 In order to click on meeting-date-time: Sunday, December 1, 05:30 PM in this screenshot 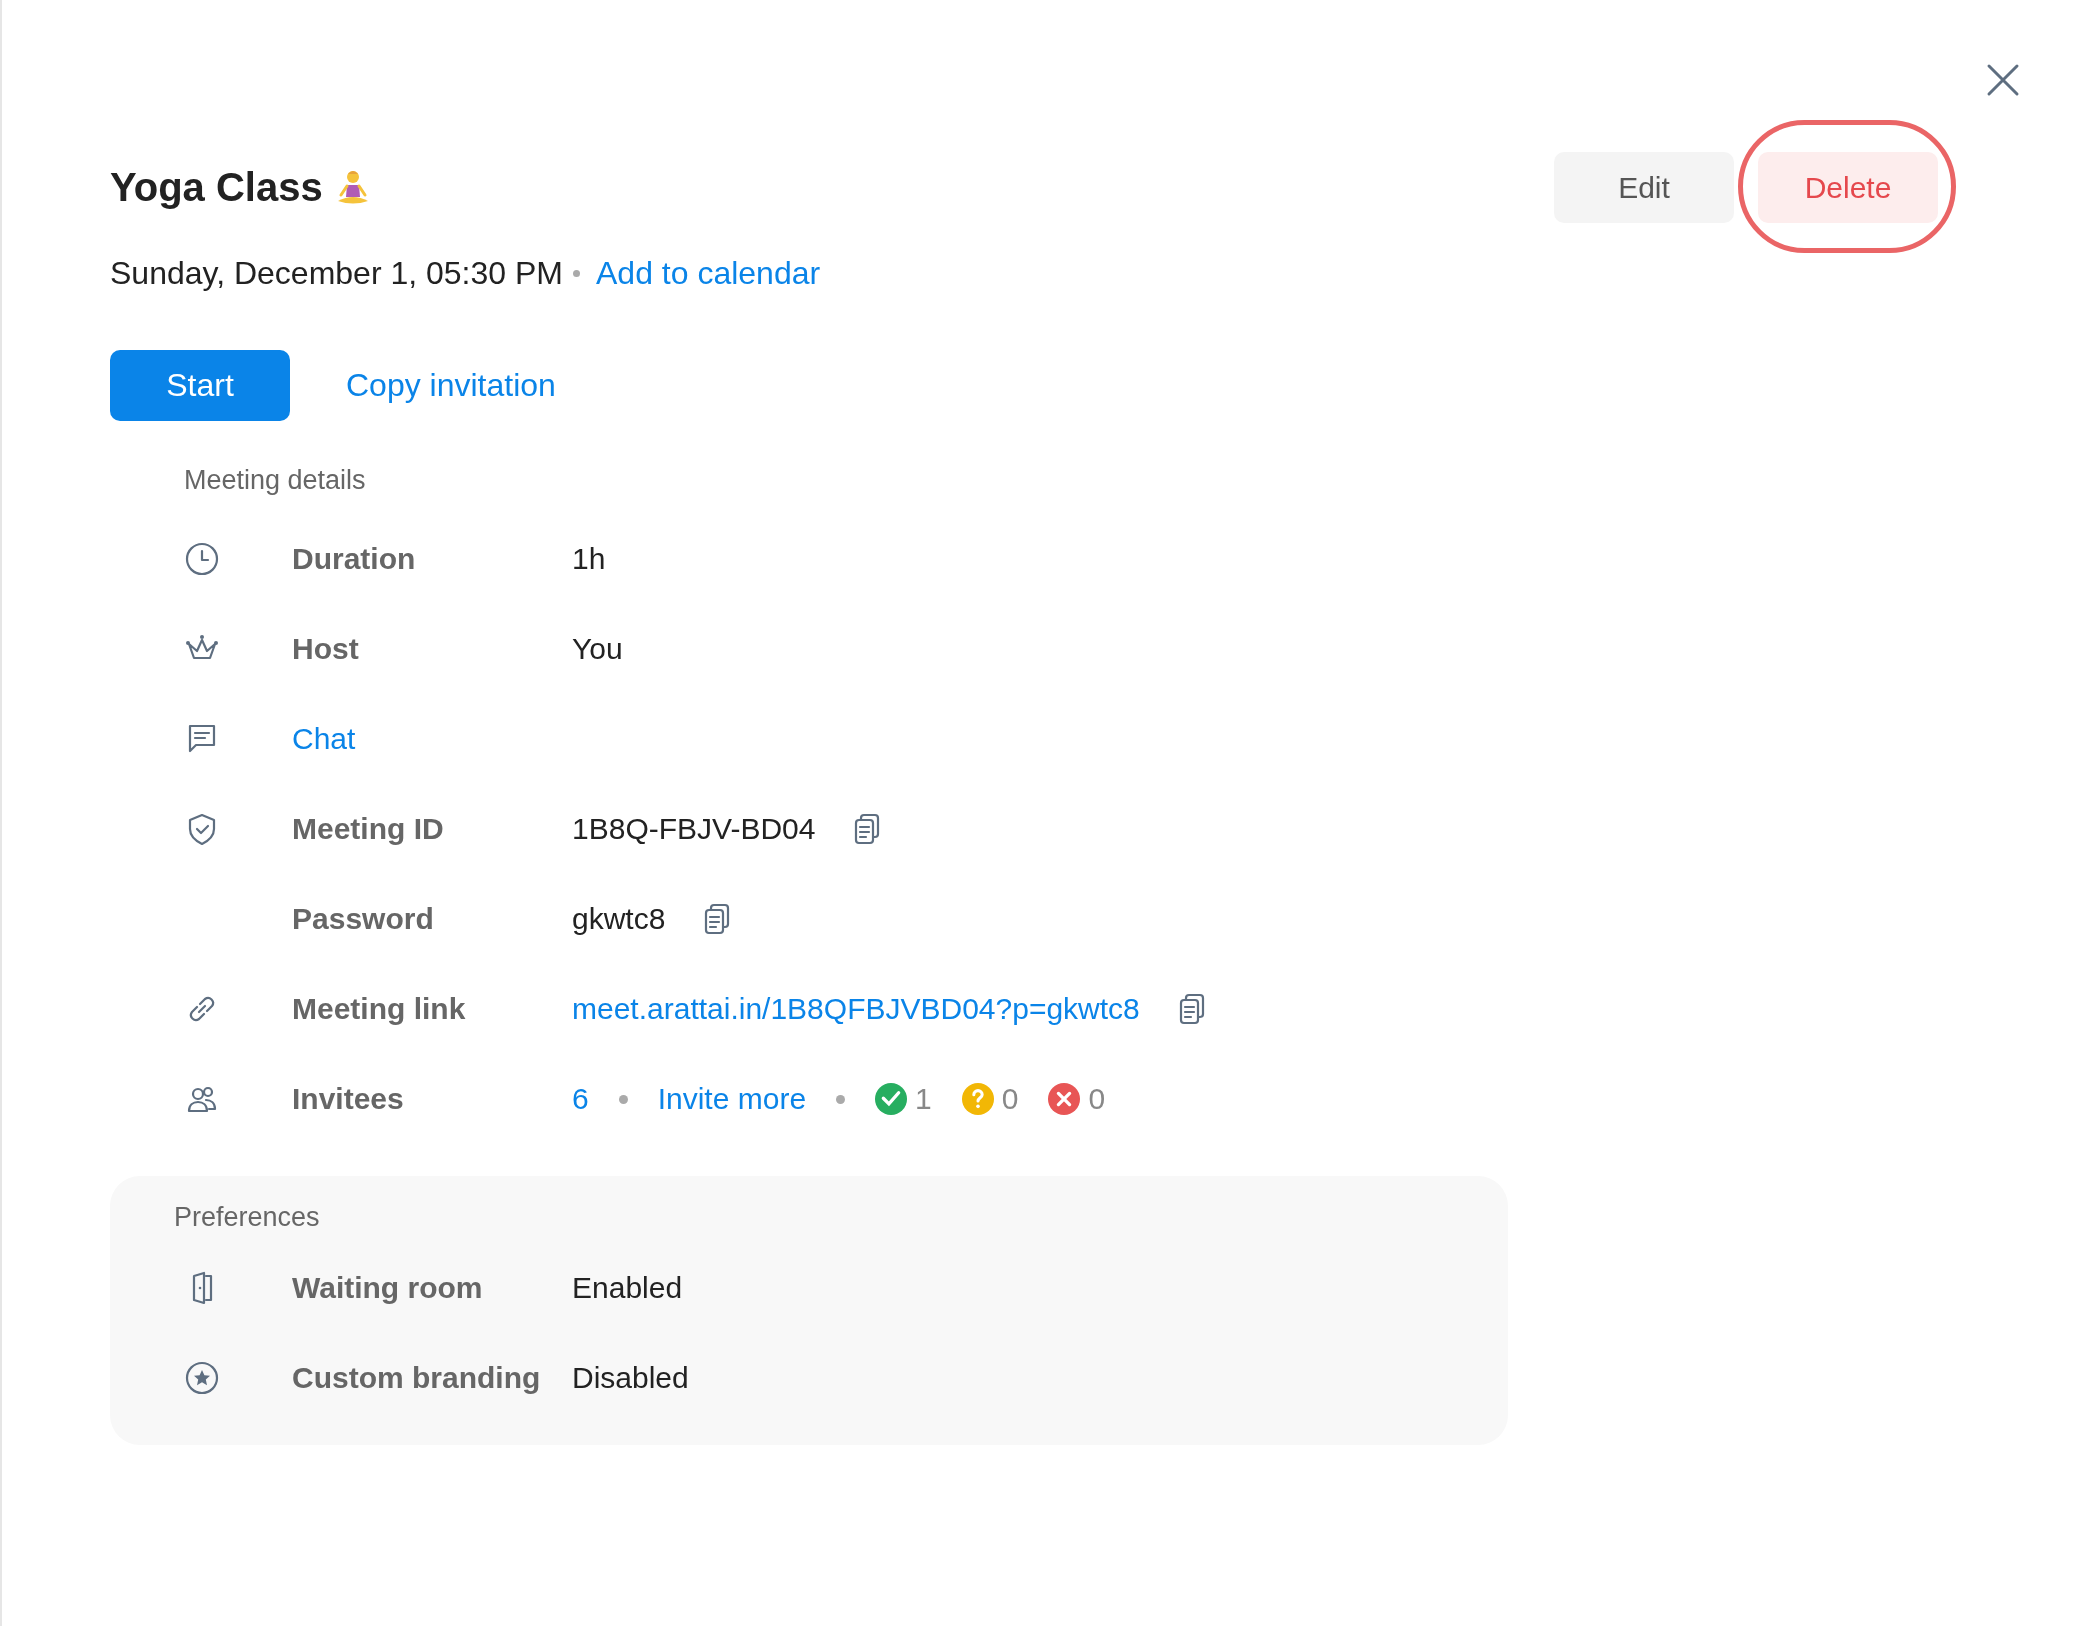, I will do `click(336, 273)`.